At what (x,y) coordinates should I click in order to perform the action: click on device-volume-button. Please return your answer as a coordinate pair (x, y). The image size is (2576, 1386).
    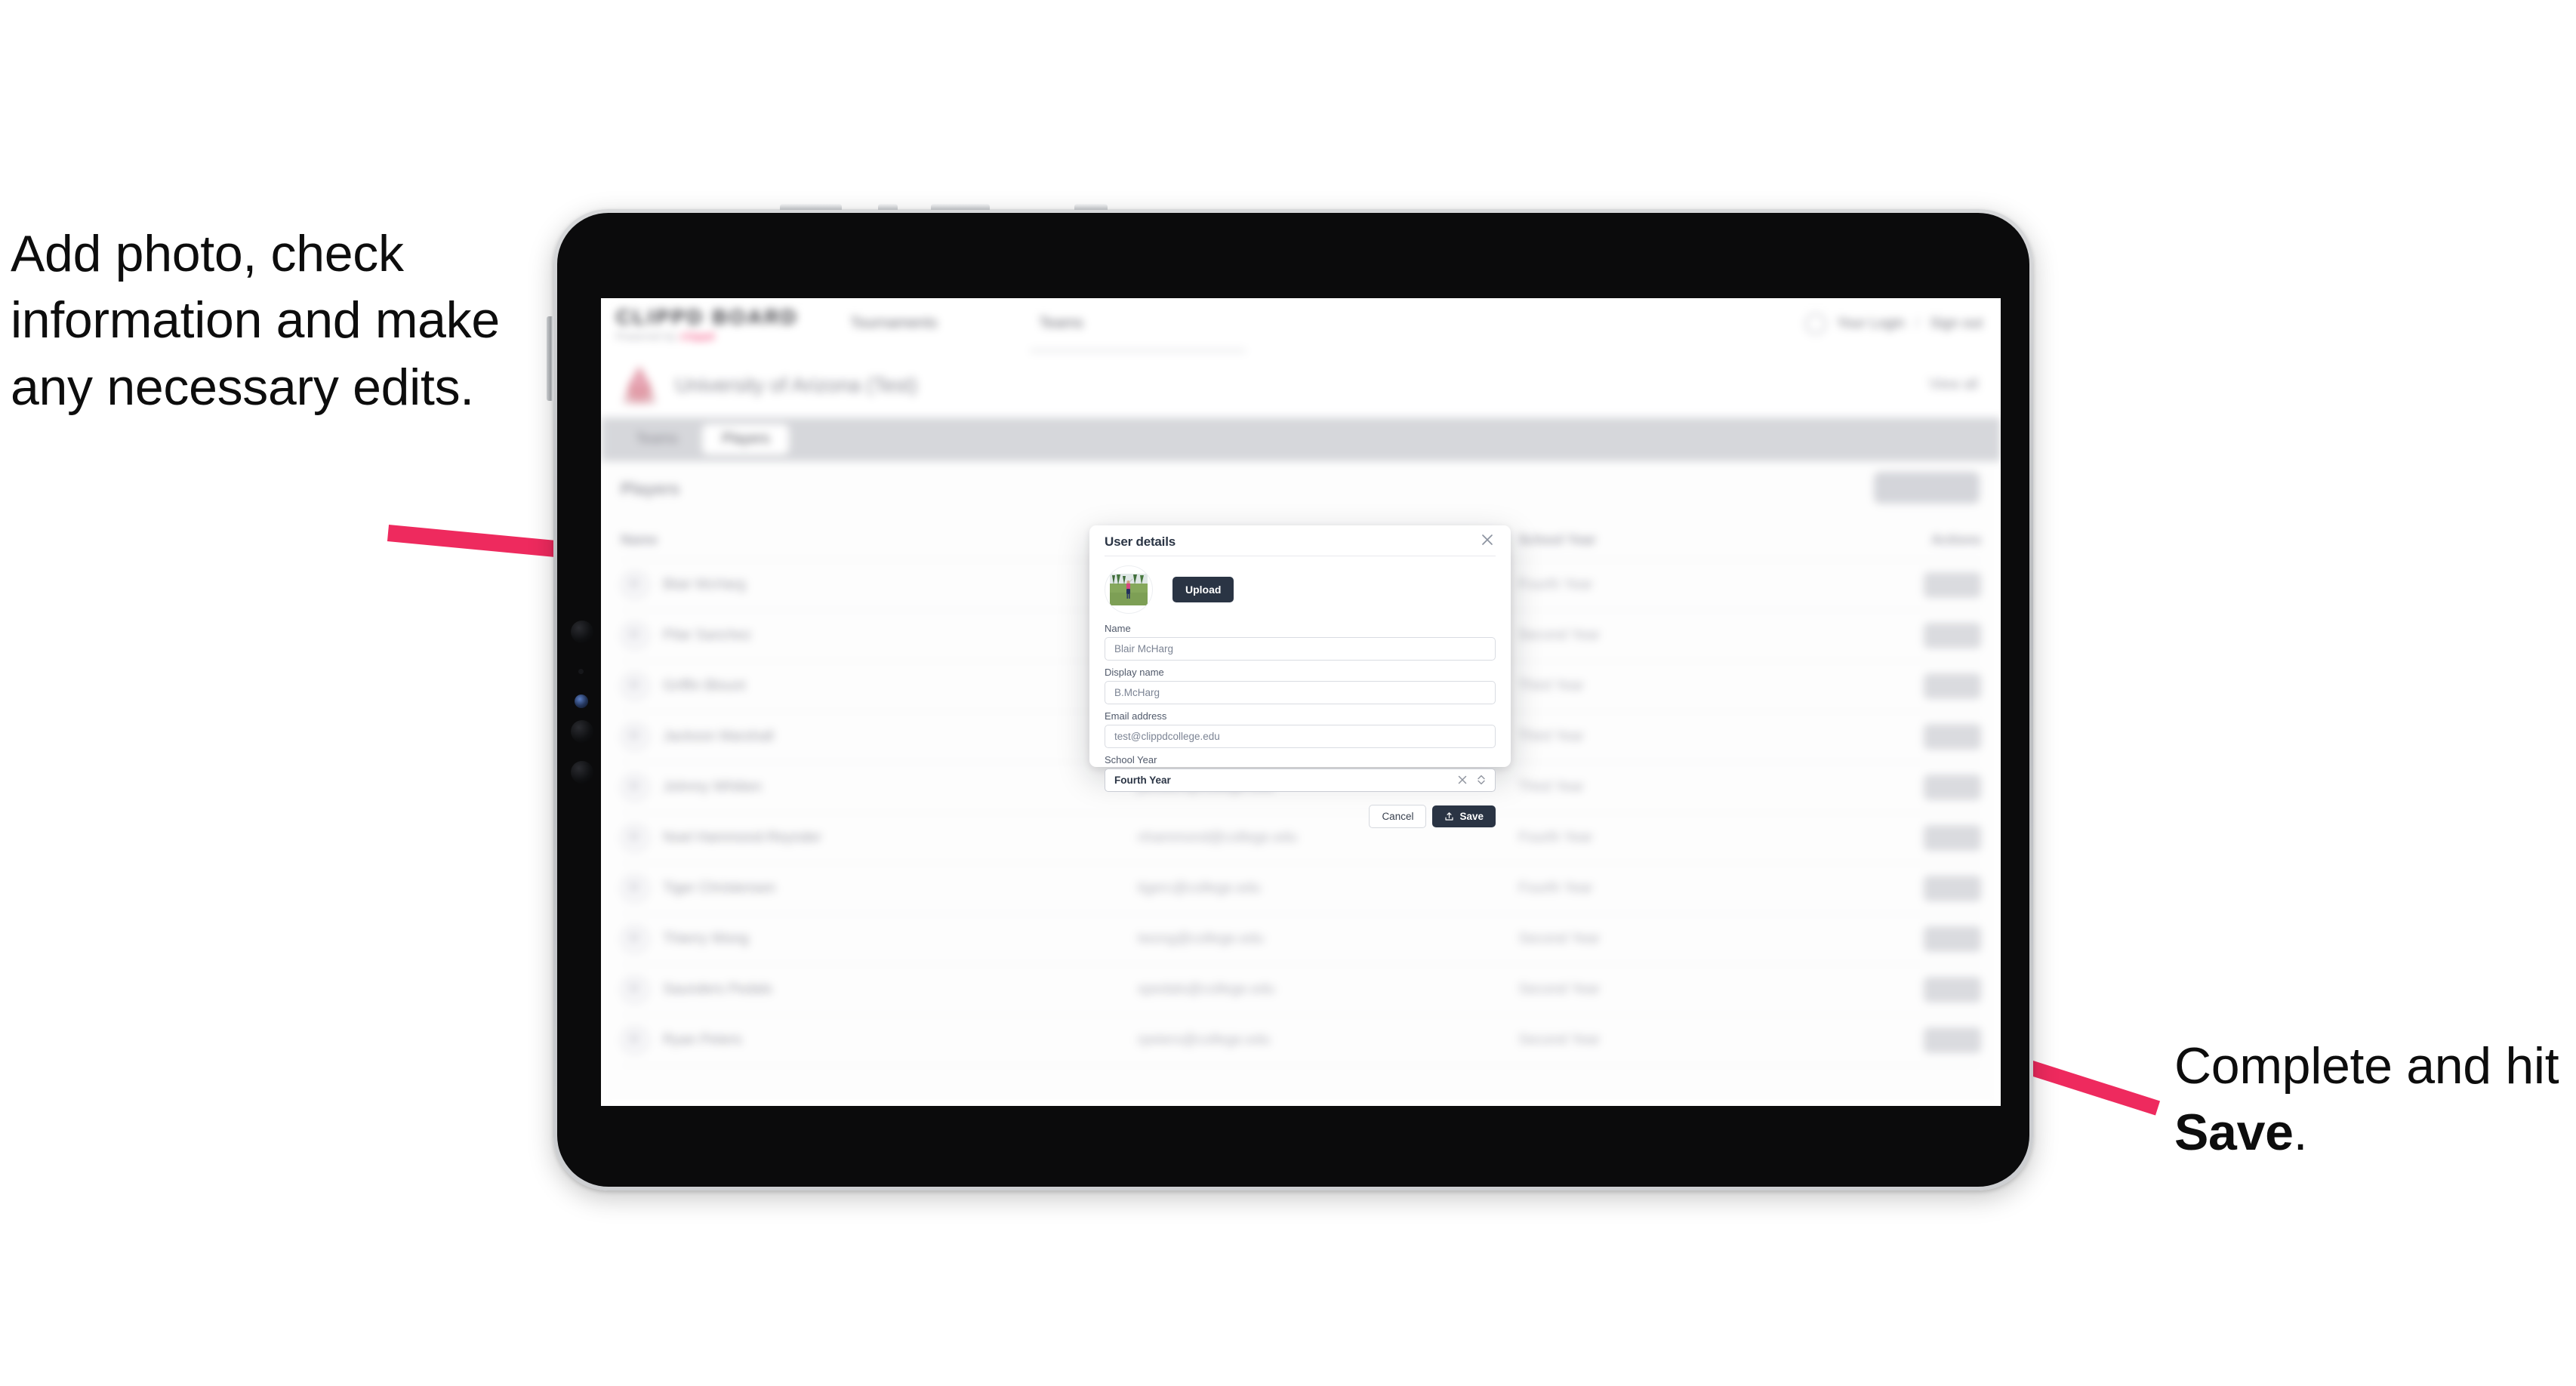
    Looking at the image, I should click on (550, 358).